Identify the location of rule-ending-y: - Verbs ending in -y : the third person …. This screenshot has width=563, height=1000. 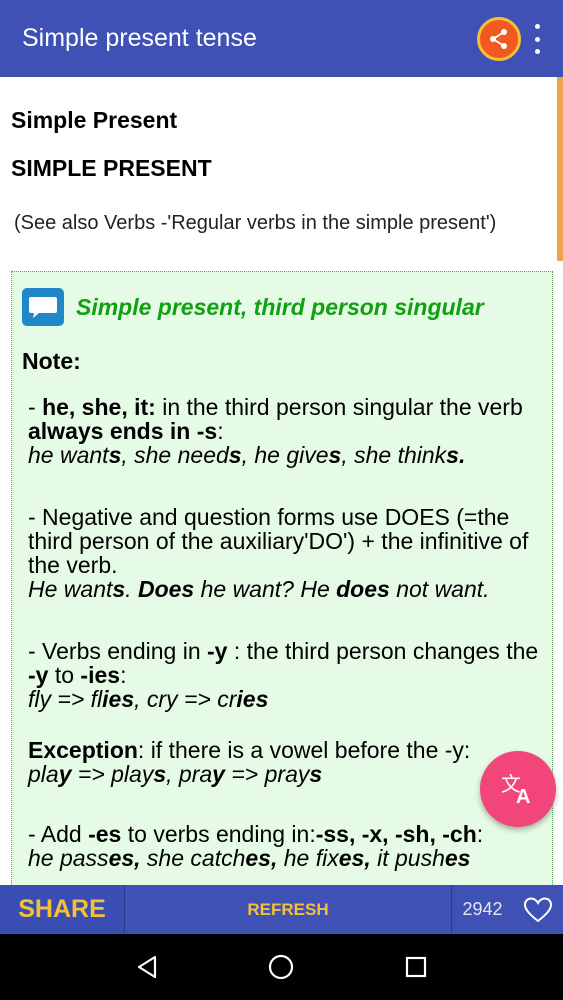
(283, 675).